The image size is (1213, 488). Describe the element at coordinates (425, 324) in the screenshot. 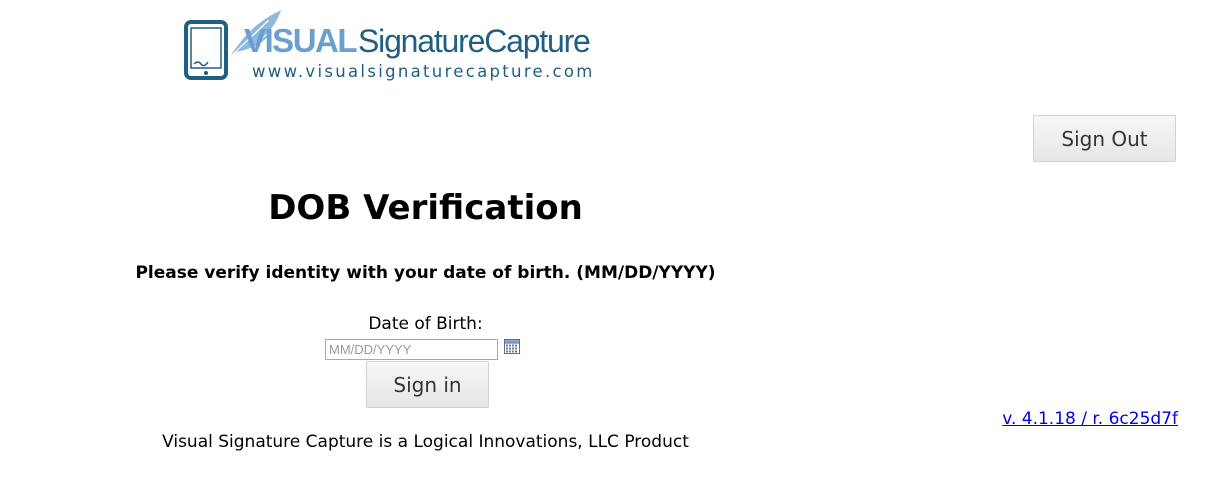

I see `dob-label: Date of Birth:` at that location.